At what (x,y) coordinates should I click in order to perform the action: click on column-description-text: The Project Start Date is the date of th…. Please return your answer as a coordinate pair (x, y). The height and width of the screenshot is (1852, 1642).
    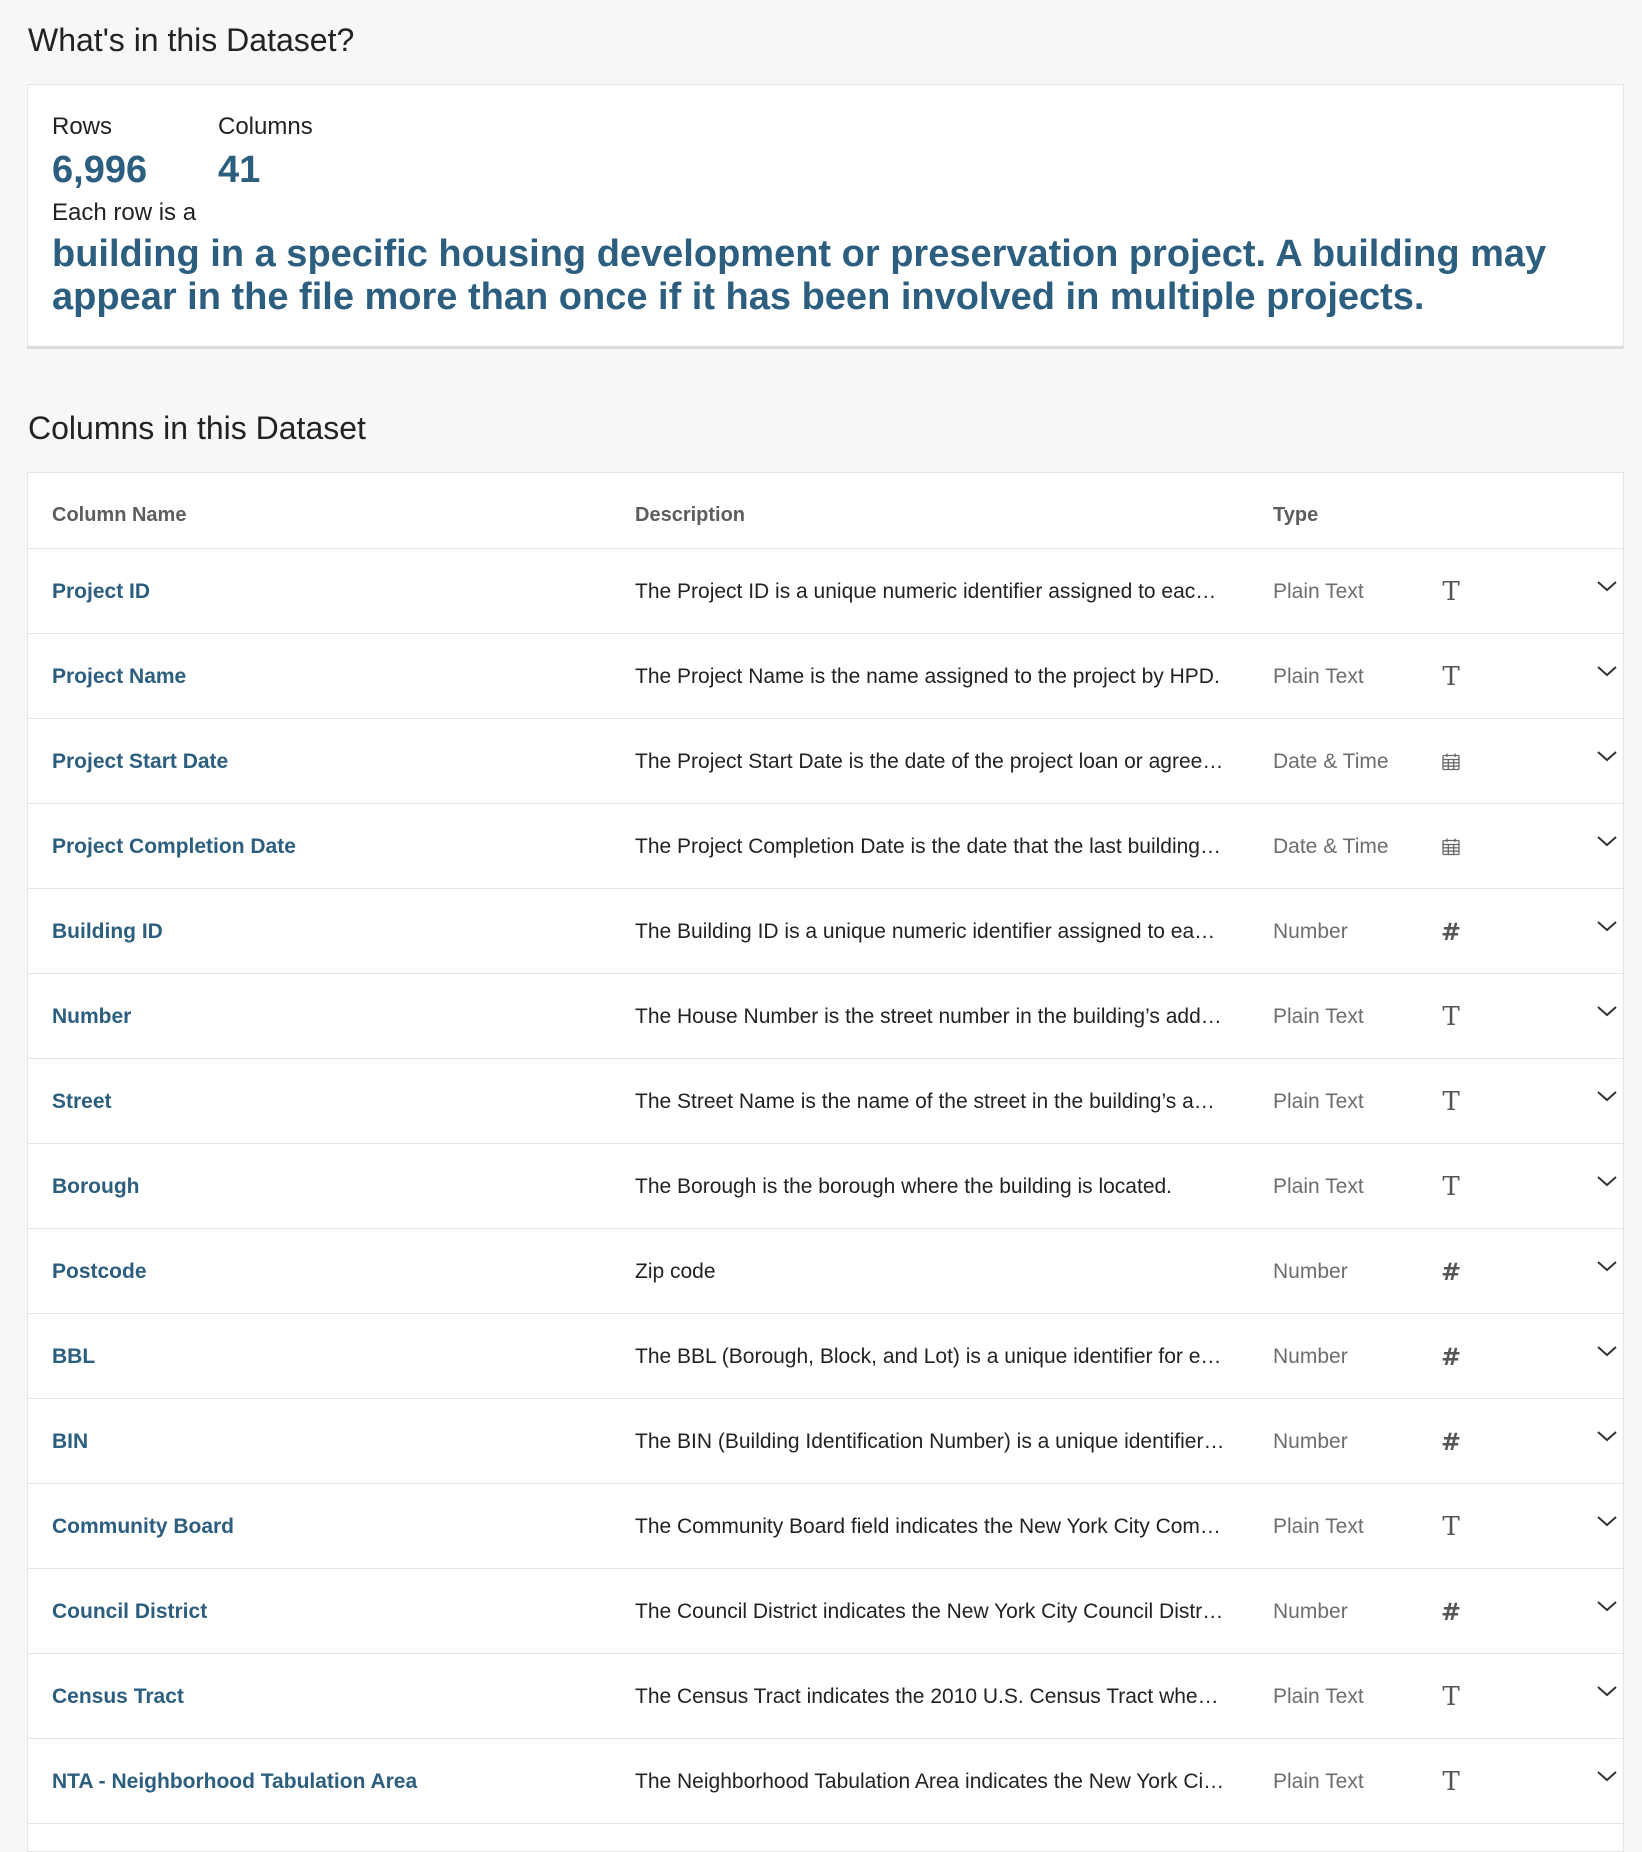
    Looking at the image, I should click on (929, 761).